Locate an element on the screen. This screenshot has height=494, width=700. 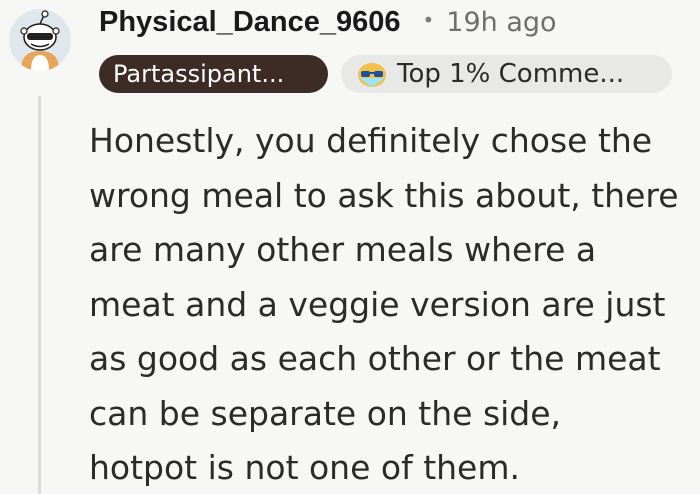
comment-line: hotpot is not one of them. is located at coordinates (304, 467).